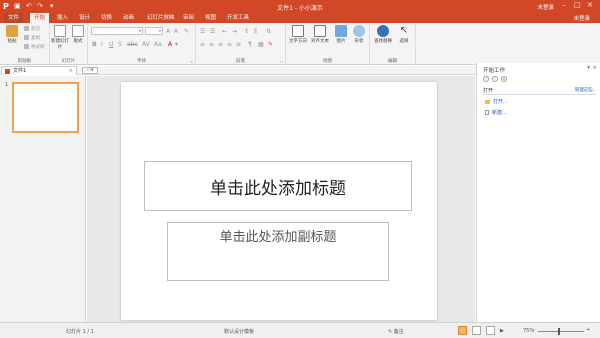 The image size is (600, 338). Describe the element at coordinates (202, 44) in the screenshot. I see `align-left-icon: ≡` at that location.